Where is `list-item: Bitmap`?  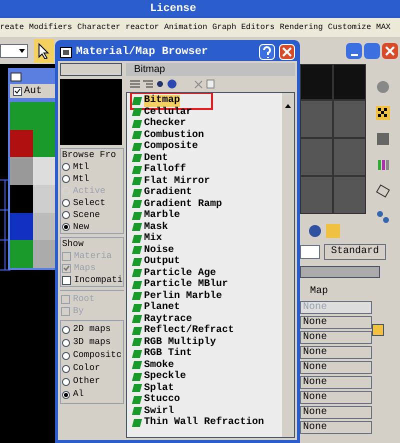
list-item: Bitmap is located at coordinates (162, 100).